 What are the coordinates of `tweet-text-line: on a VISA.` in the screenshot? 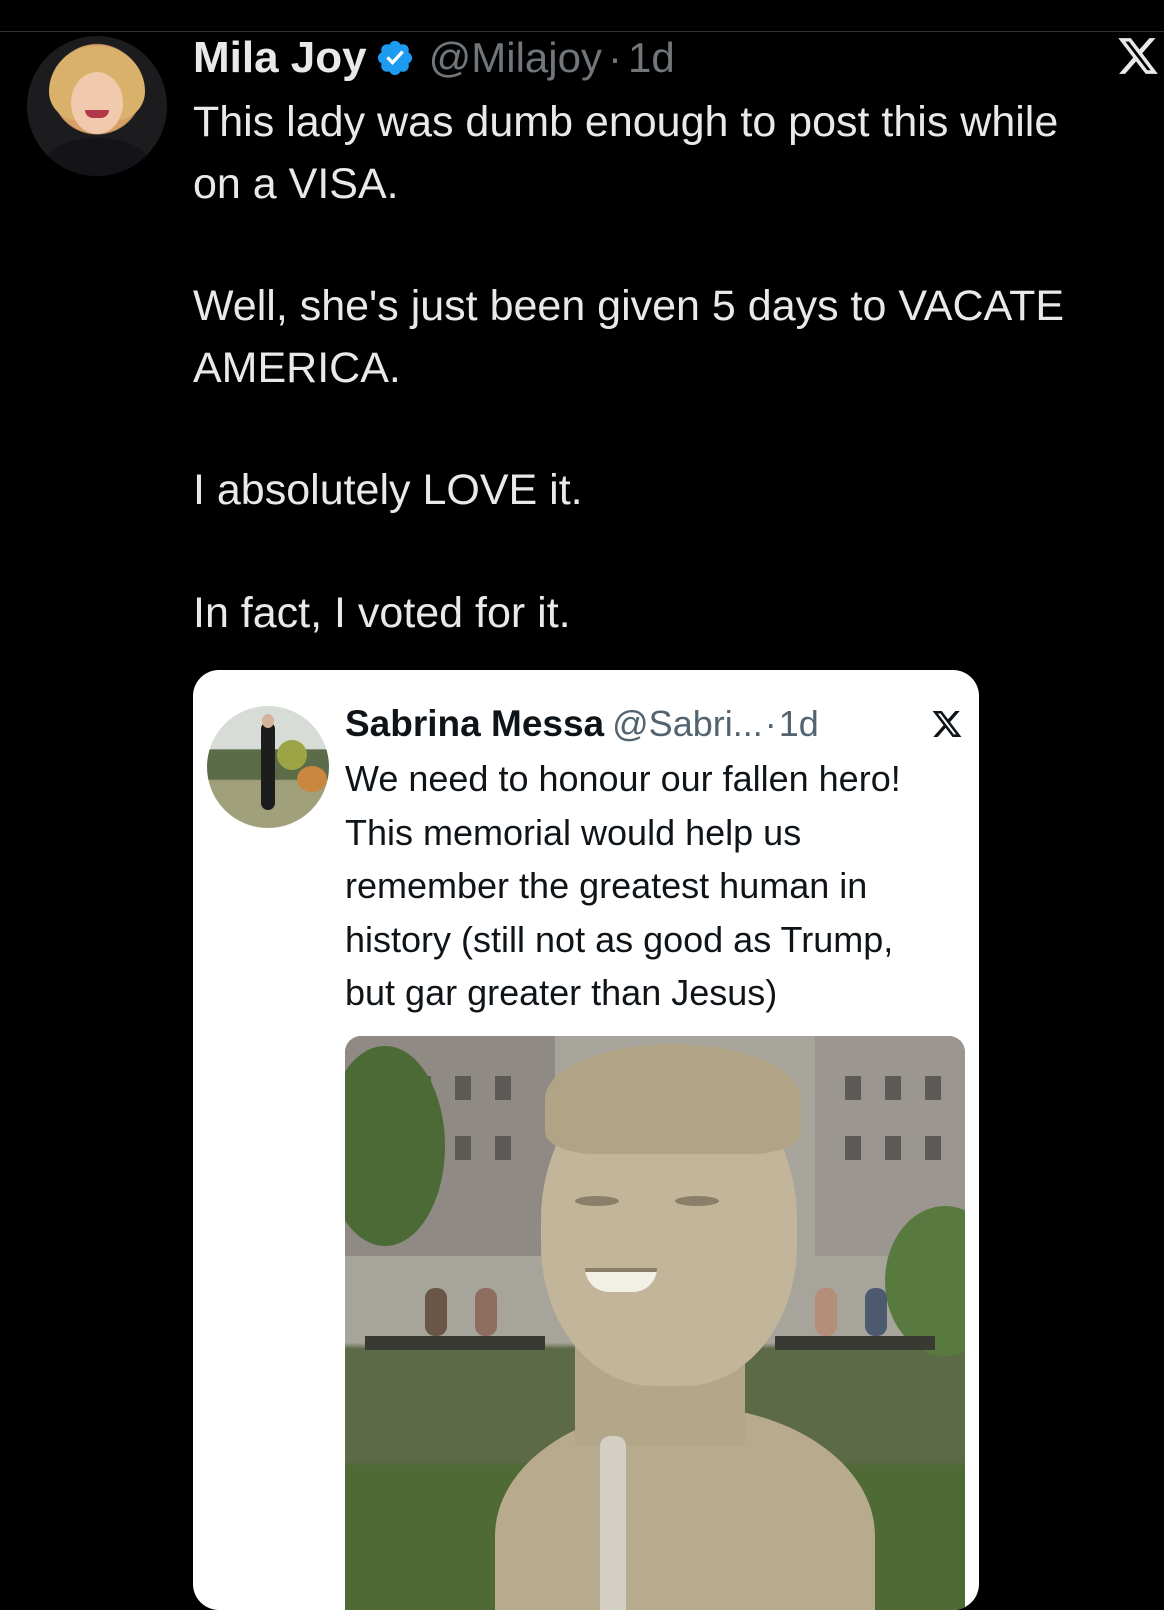 It's located at (296, 183).